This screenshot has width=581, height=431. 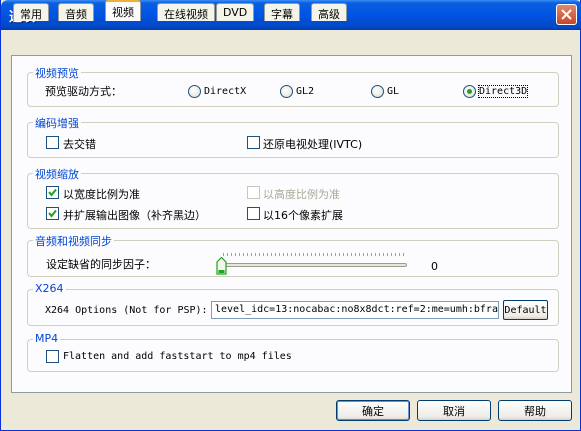 What do you see at coordinates (253, 142) in the screenshot?
I see `ivtc-checkbox` at bounding box center [253, 142].